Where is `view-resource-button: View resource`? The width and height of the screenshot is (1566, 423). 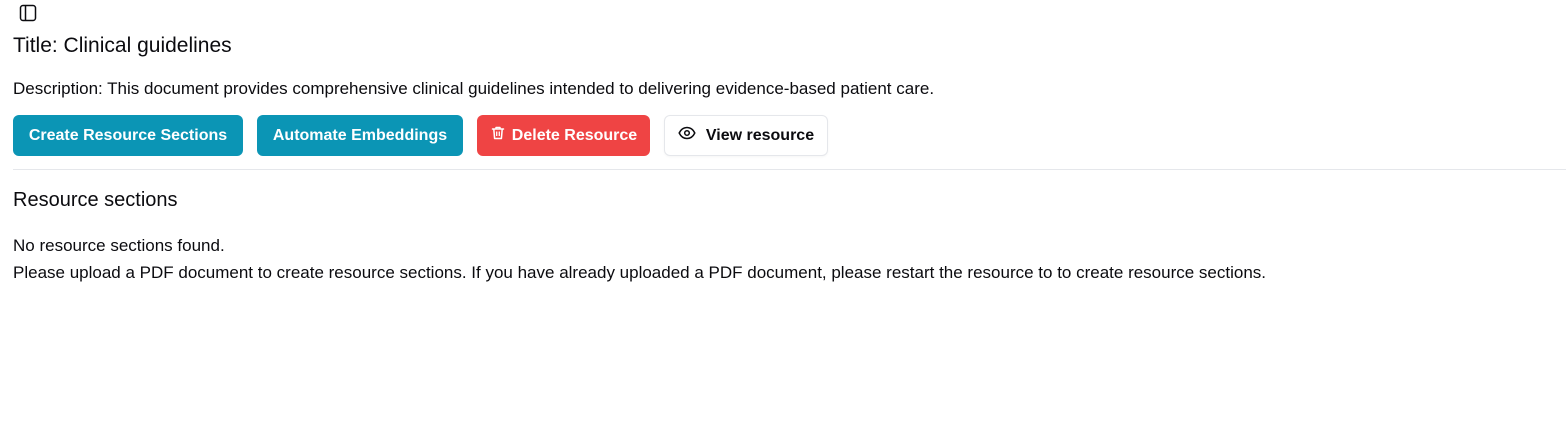
view-resource-button: View resource is located at coordinates (746, 135).